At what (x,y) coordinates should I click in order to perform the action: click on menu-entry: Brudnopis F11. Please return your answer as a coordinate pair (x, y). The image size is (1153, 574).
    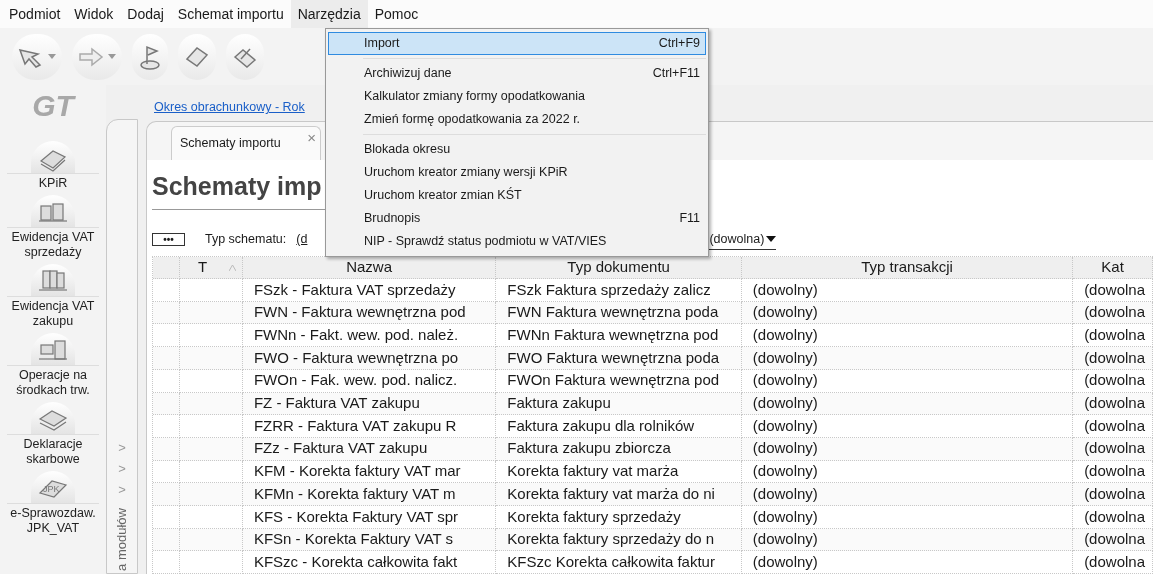
    Looking at the image, I should click on (517, 218).